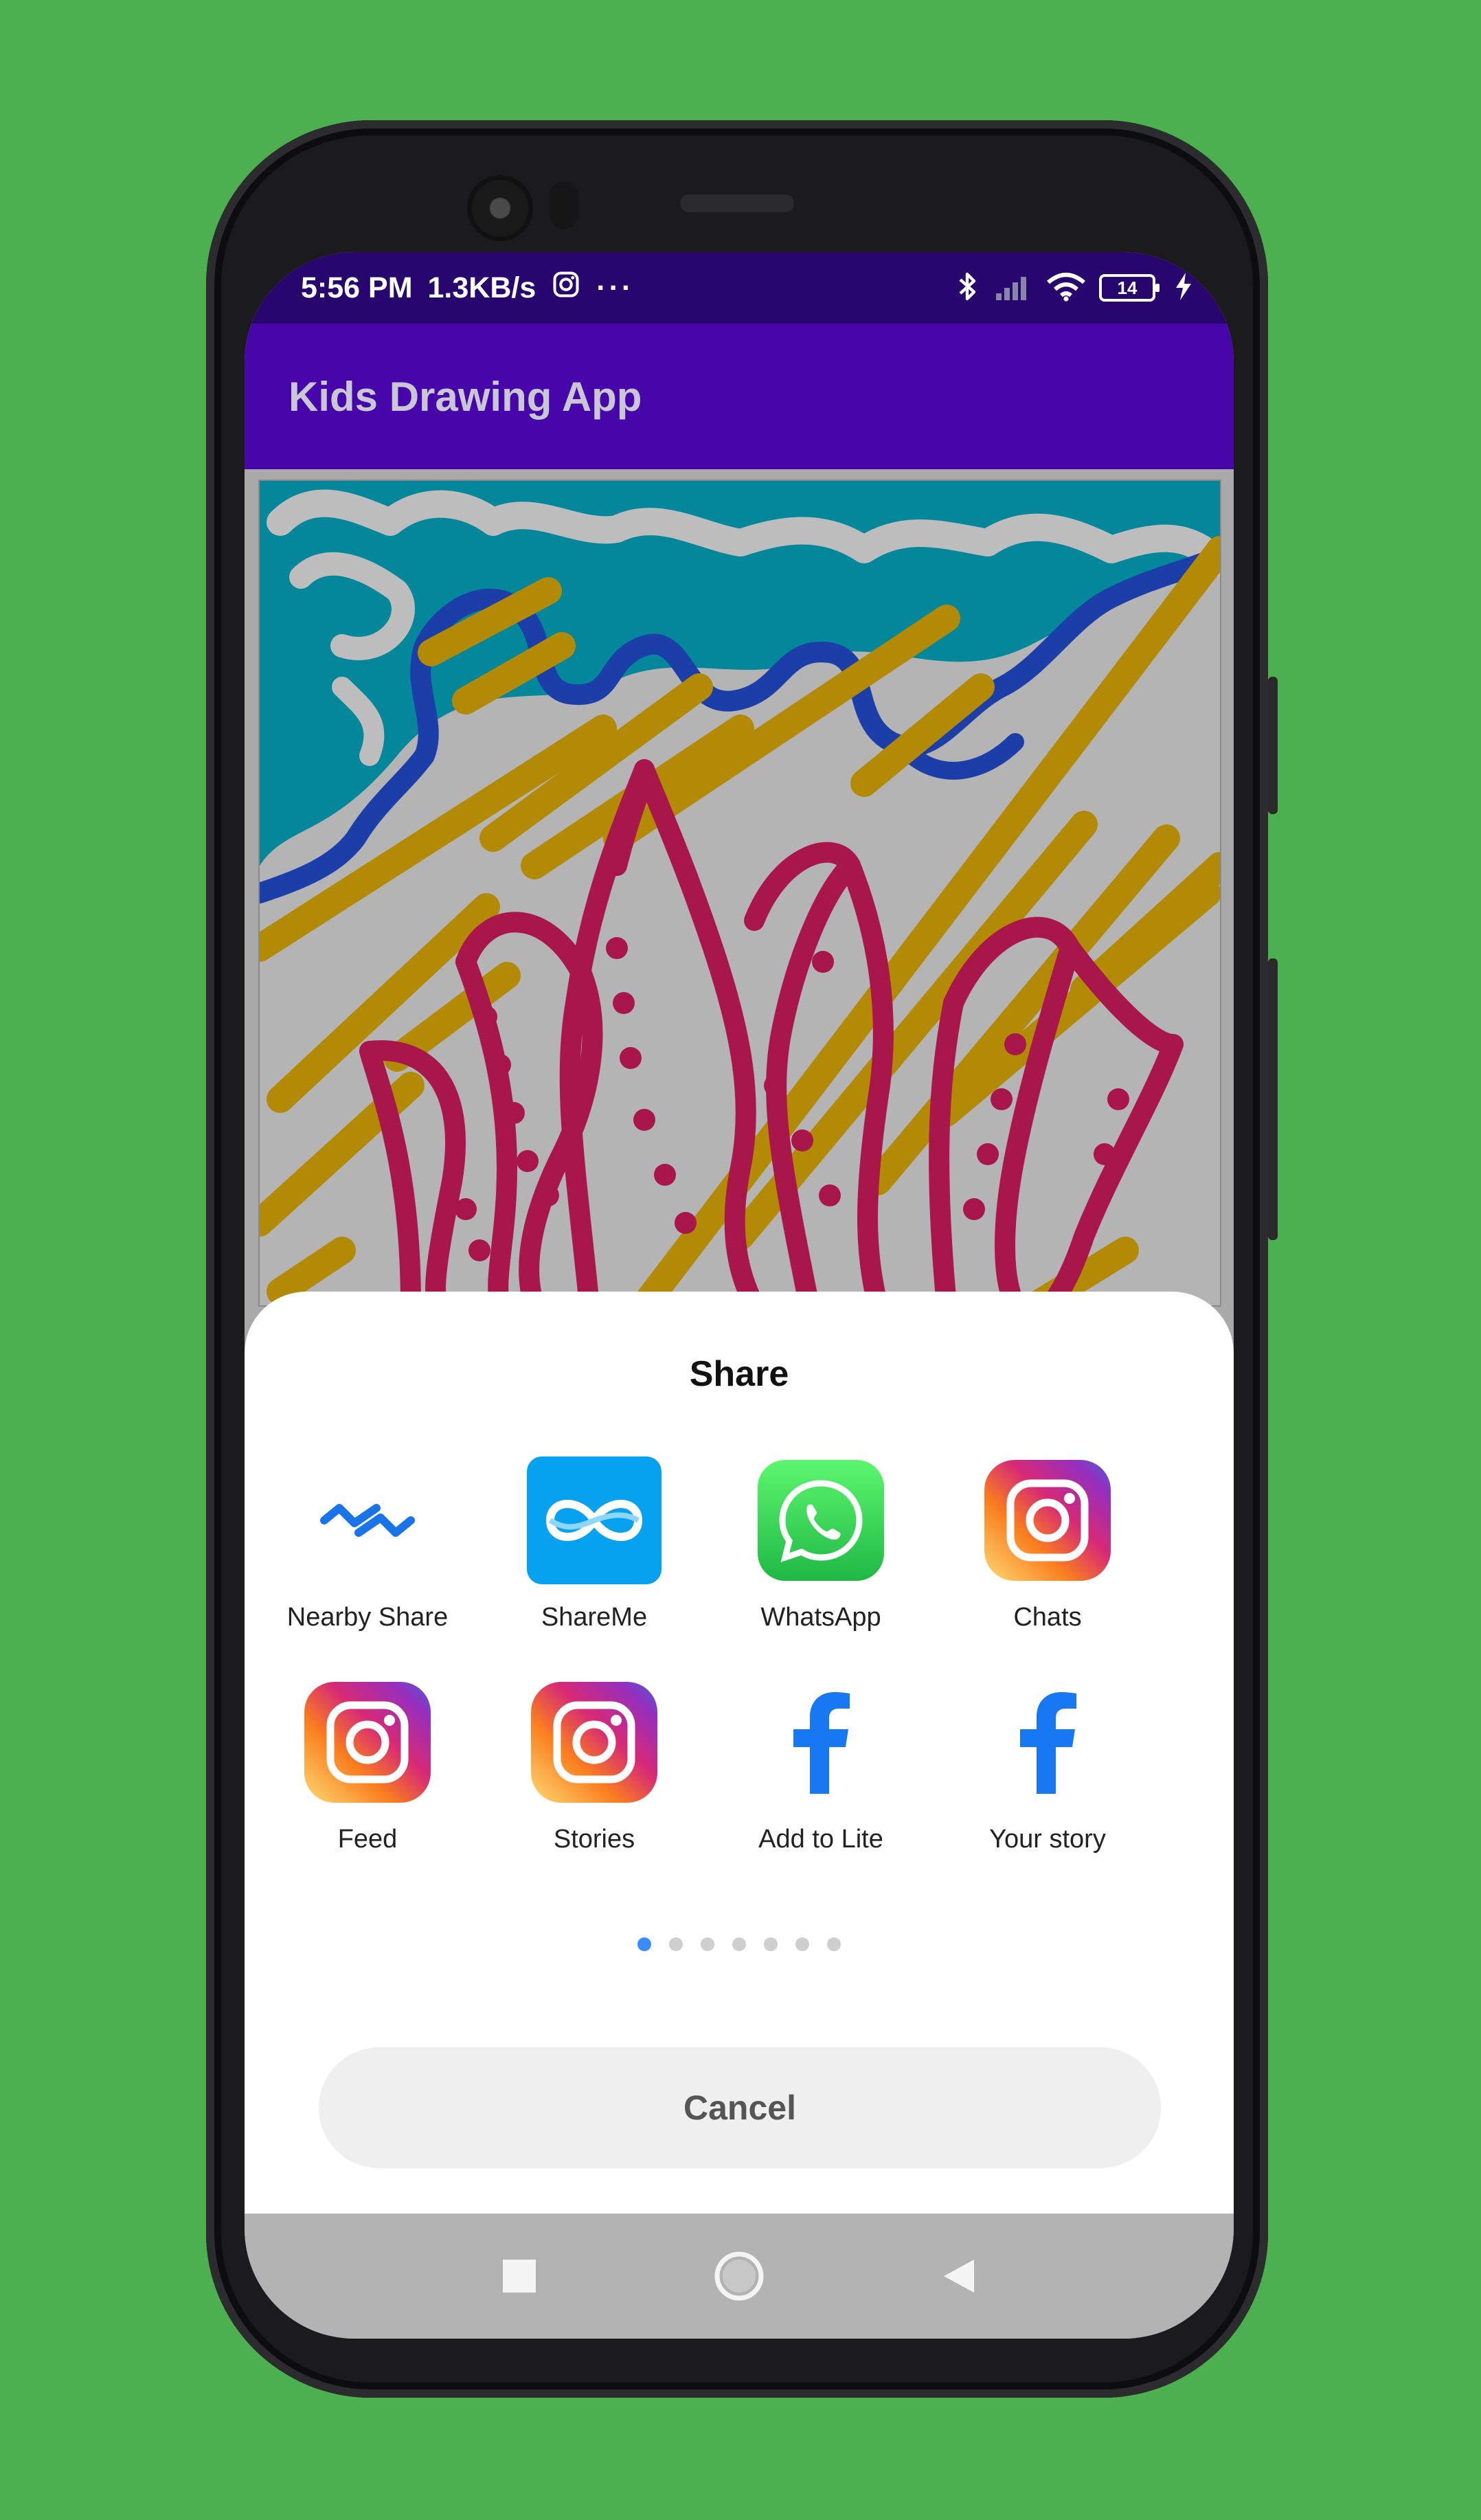 The width and height of the screenshot is (1481, 2520). What do you see at coordinates (1047, 1840) in the screenshot?
I see `share-target-label: Your story` at bounding box center [1047, 1840].